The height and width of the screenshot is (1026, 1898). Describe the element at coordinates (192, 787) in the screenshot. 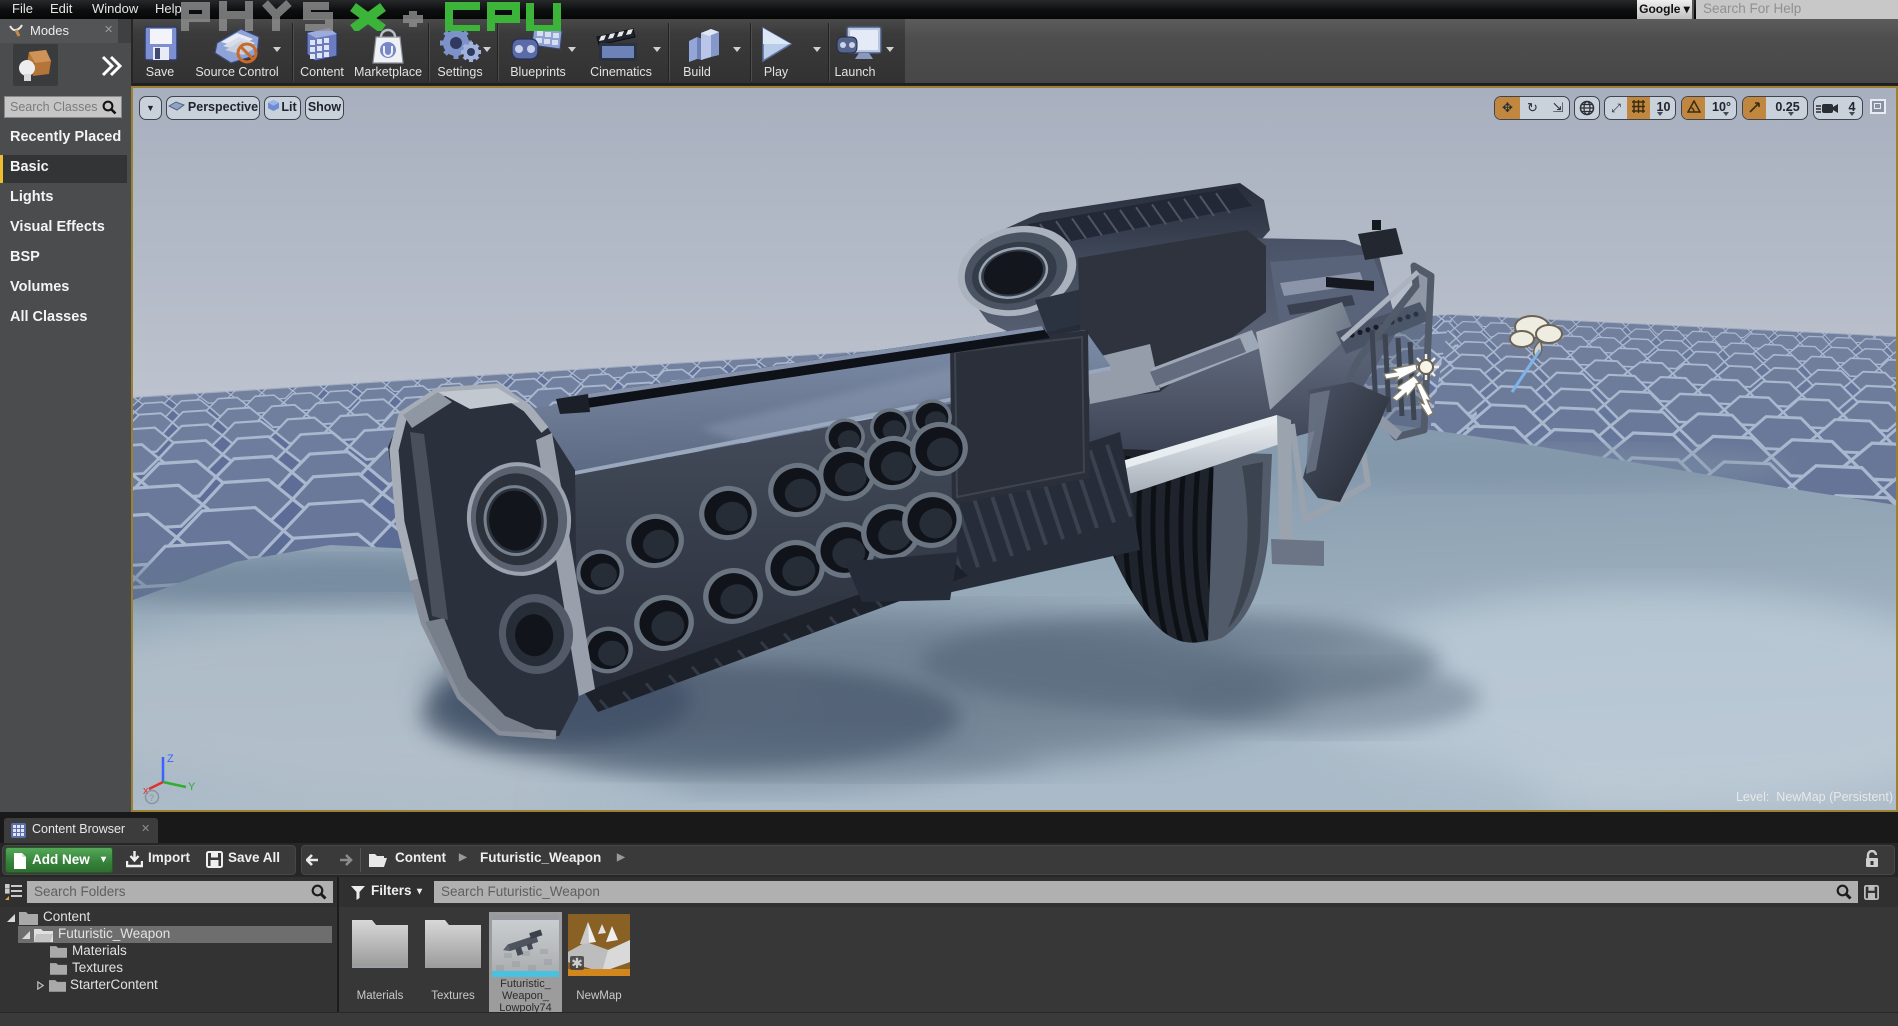

I see `svg-text: Y` at that location.